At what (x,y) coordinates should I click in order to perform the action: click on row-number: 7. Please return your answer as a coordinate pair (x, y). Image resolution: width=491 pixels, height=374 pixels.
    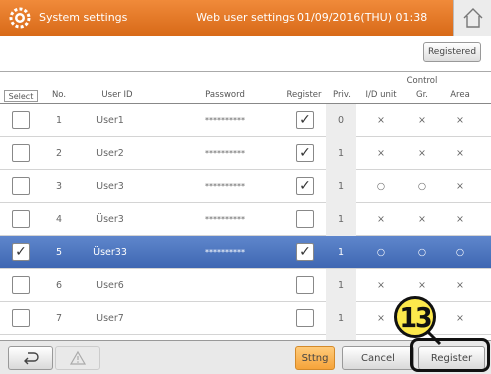
    Looking at the image, I should click on (59, 318).